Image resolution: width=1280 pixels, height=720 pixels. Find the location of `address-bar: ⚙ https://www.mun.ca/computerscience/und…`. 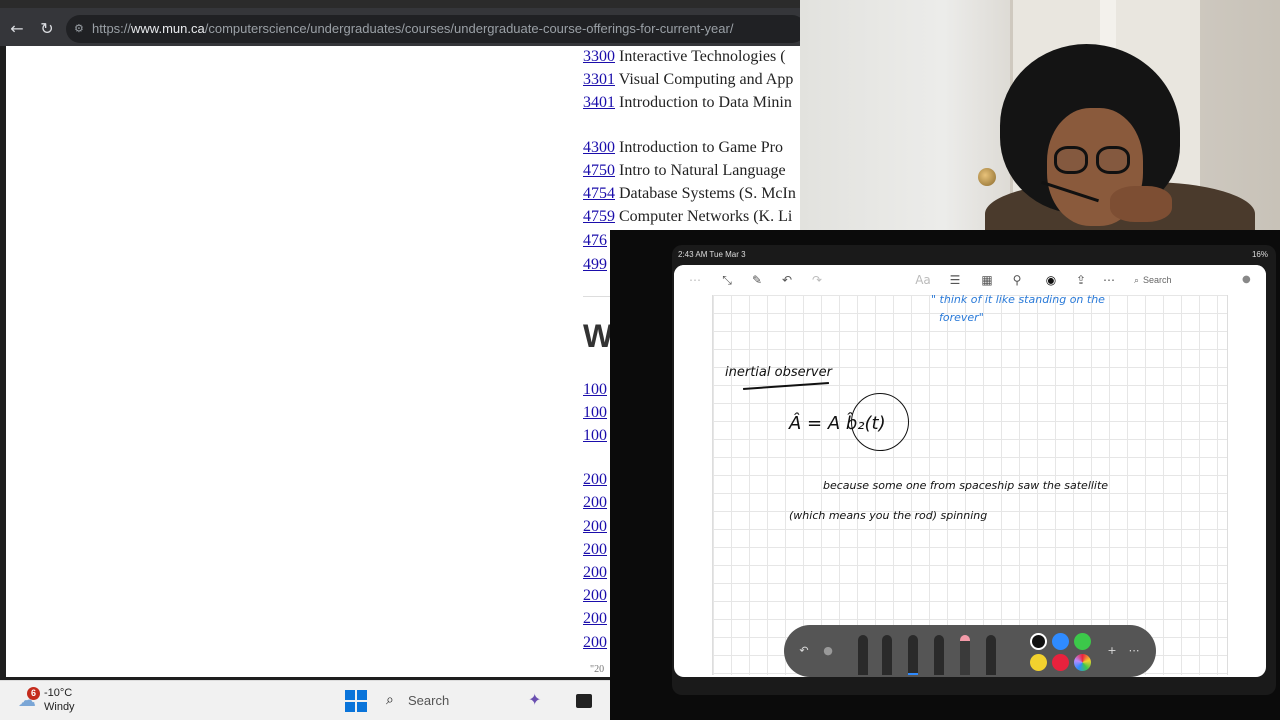

address-bar: ⚙ https://www.mun.ca/computerscience/und… is located at coordinates (436, 29).